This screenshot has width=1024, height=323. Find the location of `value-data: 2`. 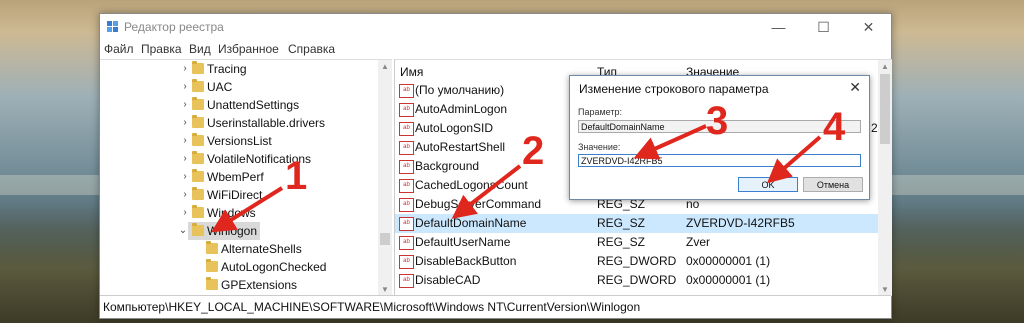

value-data: 2 is located at coordinates (874, 128).